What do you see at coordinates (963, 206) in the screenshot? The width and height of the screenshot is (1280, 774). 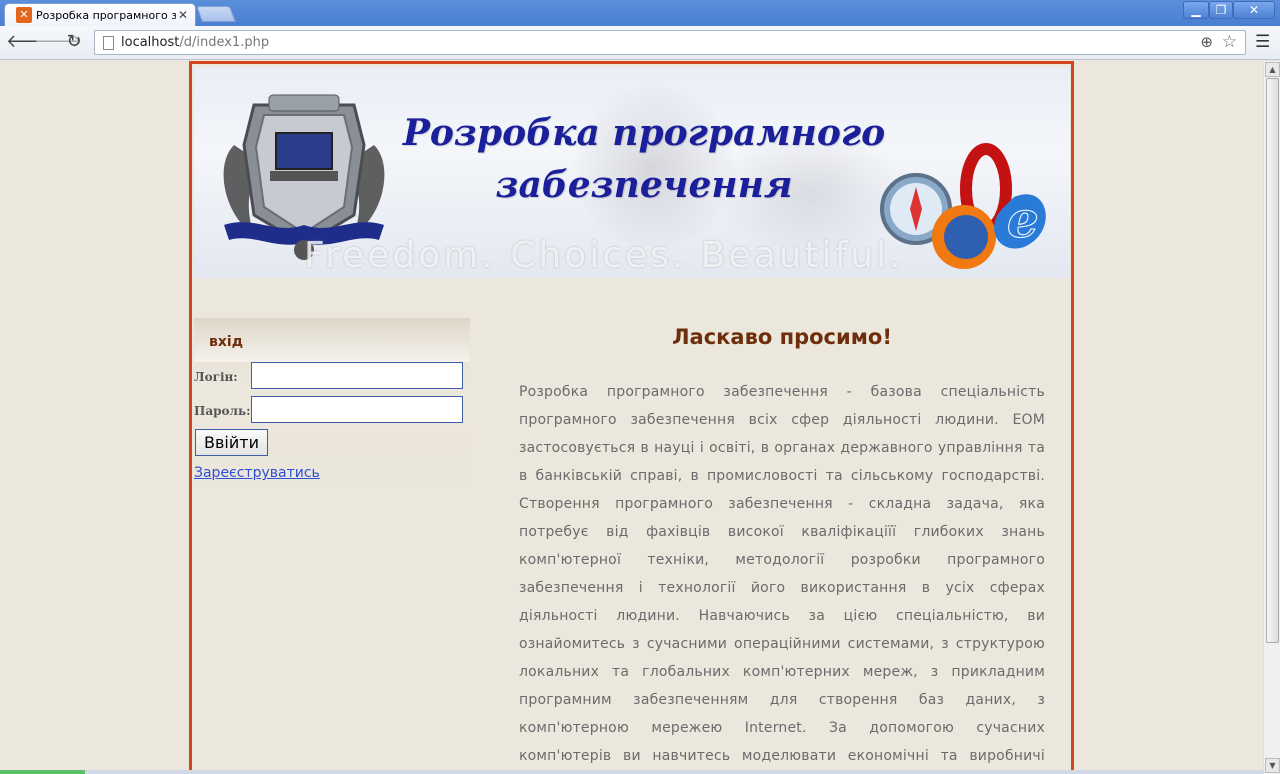 I see `browser-logos-icon: e` at bounding box center [963, 206].